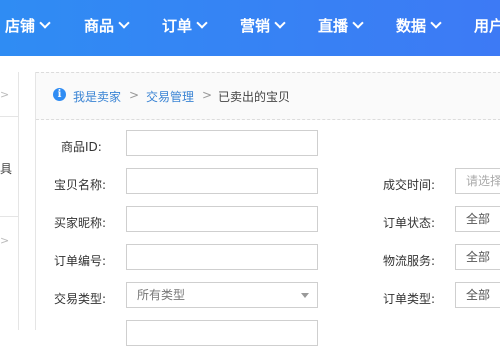 The height and width of the screenshot is (346, 500). Describe the element at coordinates (6, 168) in the screenshot. I see `sidebar-item-label: 具` at that location.